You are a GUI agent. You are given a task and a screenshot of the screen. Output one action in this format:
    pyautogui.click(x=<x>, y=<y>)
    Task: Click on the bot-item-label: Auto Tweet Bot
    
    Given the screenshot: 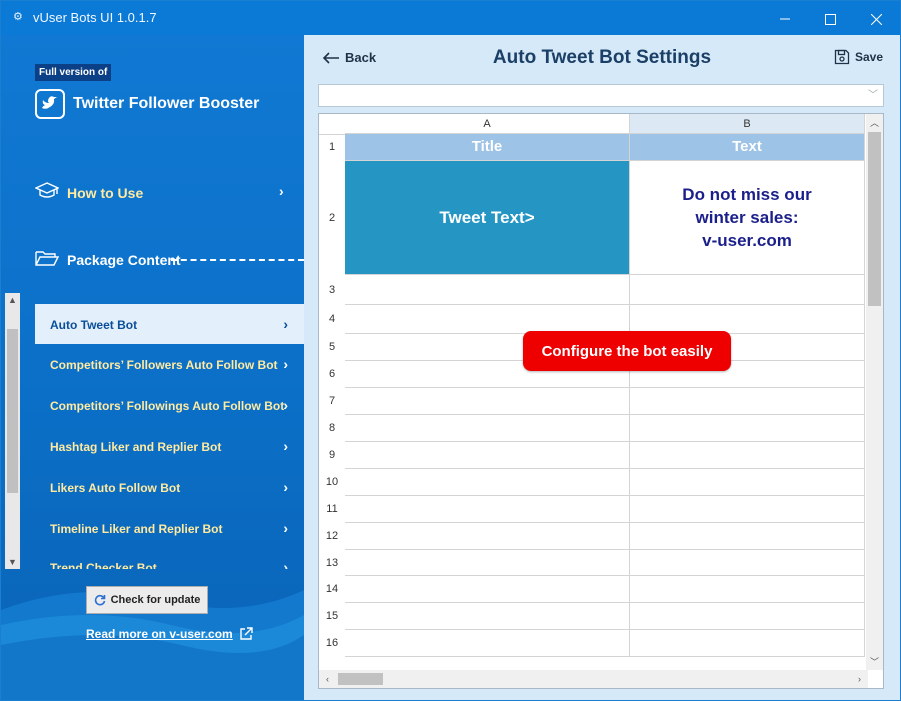 What is the action you would take?
    pyautogui.click(x=94, y=325)
    